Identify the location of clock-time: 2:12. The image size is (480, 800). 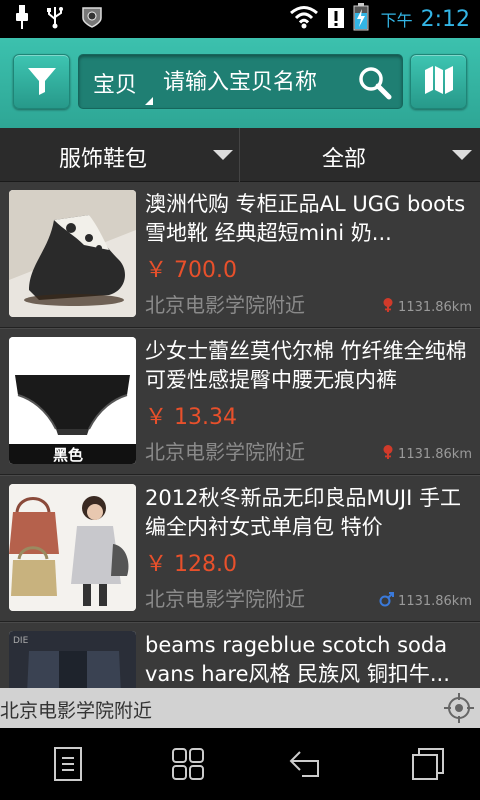
(445, 19).